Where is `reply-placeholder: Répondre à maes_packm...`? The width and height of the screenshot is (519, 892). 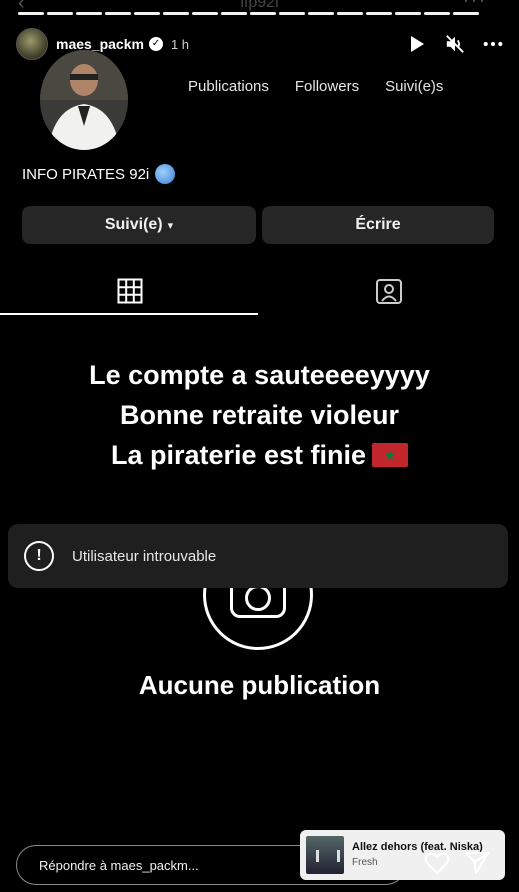
reply-placeholder: Répondre à maes_packm... is located at coordinates (119, 865).